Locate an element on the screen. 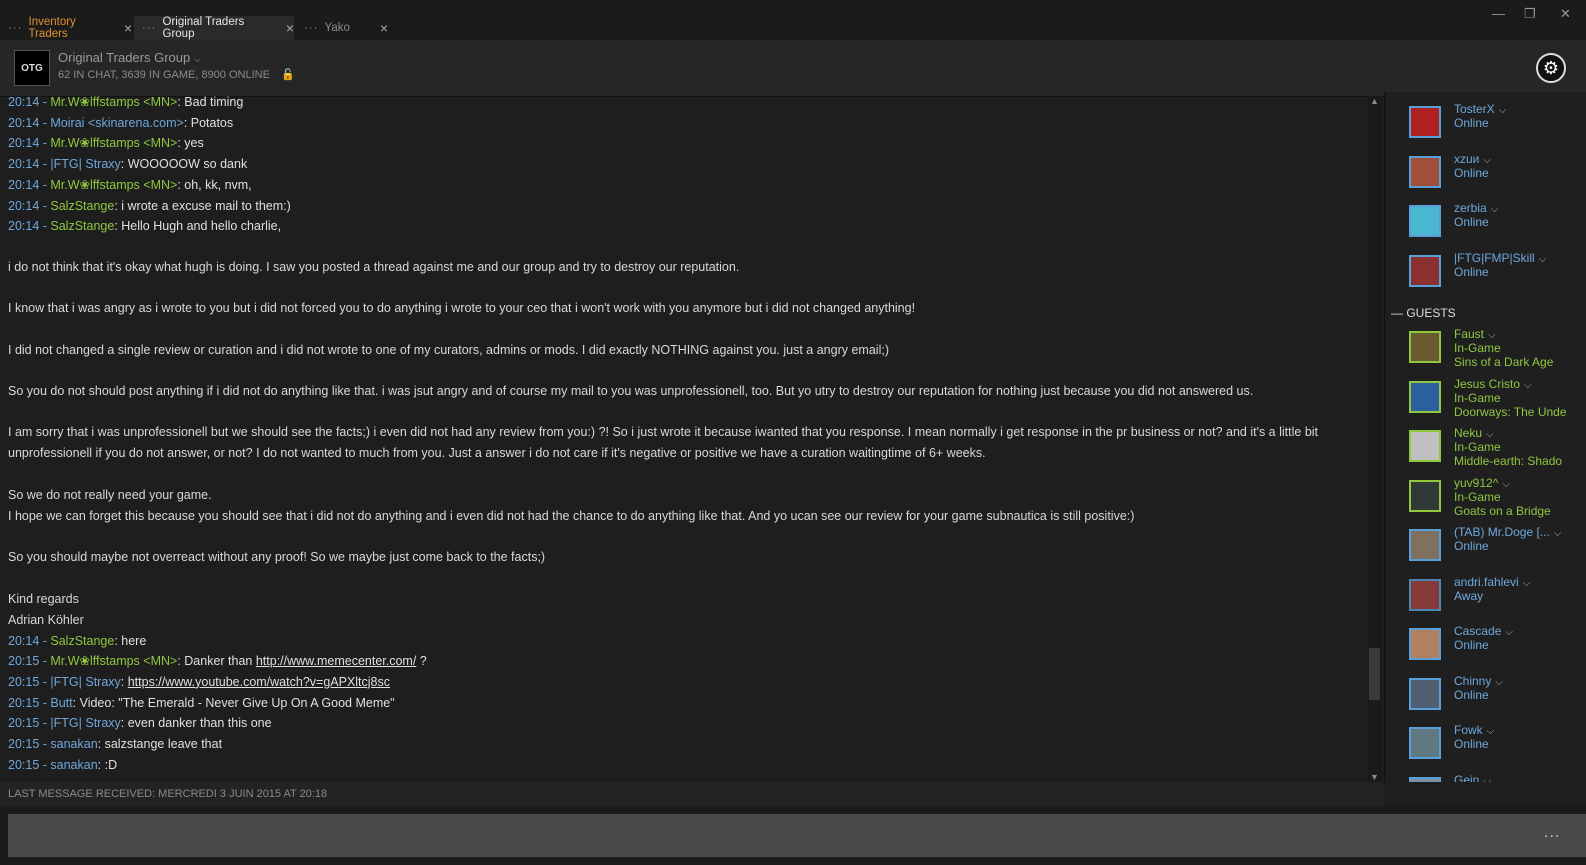  friend-entry: Cascade ⌵ Online is located at coordinates (1497, 645).